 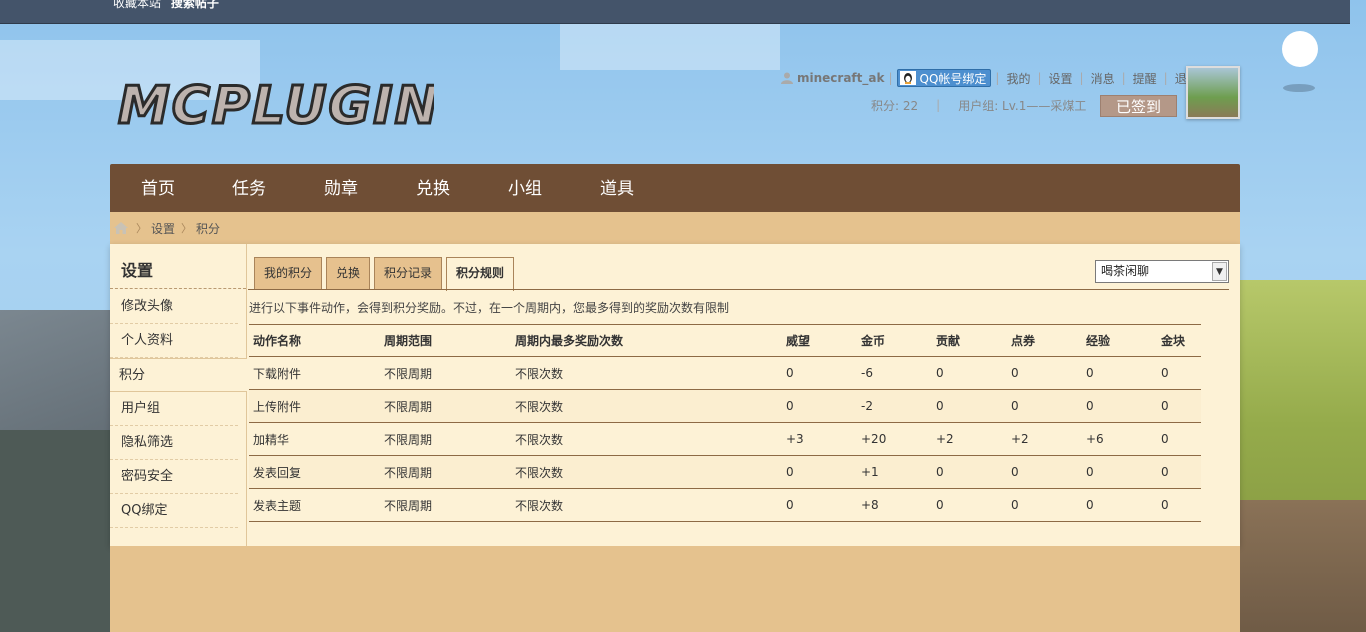 I want to click on breadcrumb-settings: 设置, so click(x=163, y=228).